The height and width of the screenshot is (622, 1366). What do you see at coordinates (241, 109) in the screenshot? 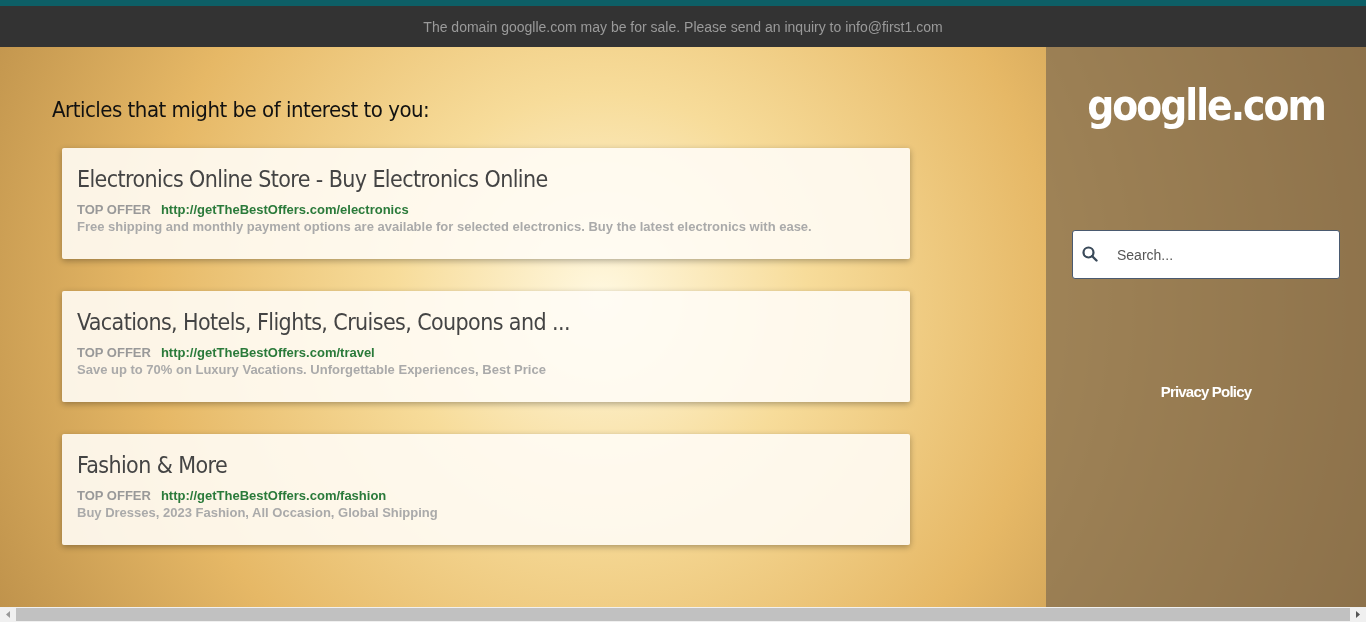
I see `section-heading: Articles that might be of interest to you:` at bounding box center [241, 109].